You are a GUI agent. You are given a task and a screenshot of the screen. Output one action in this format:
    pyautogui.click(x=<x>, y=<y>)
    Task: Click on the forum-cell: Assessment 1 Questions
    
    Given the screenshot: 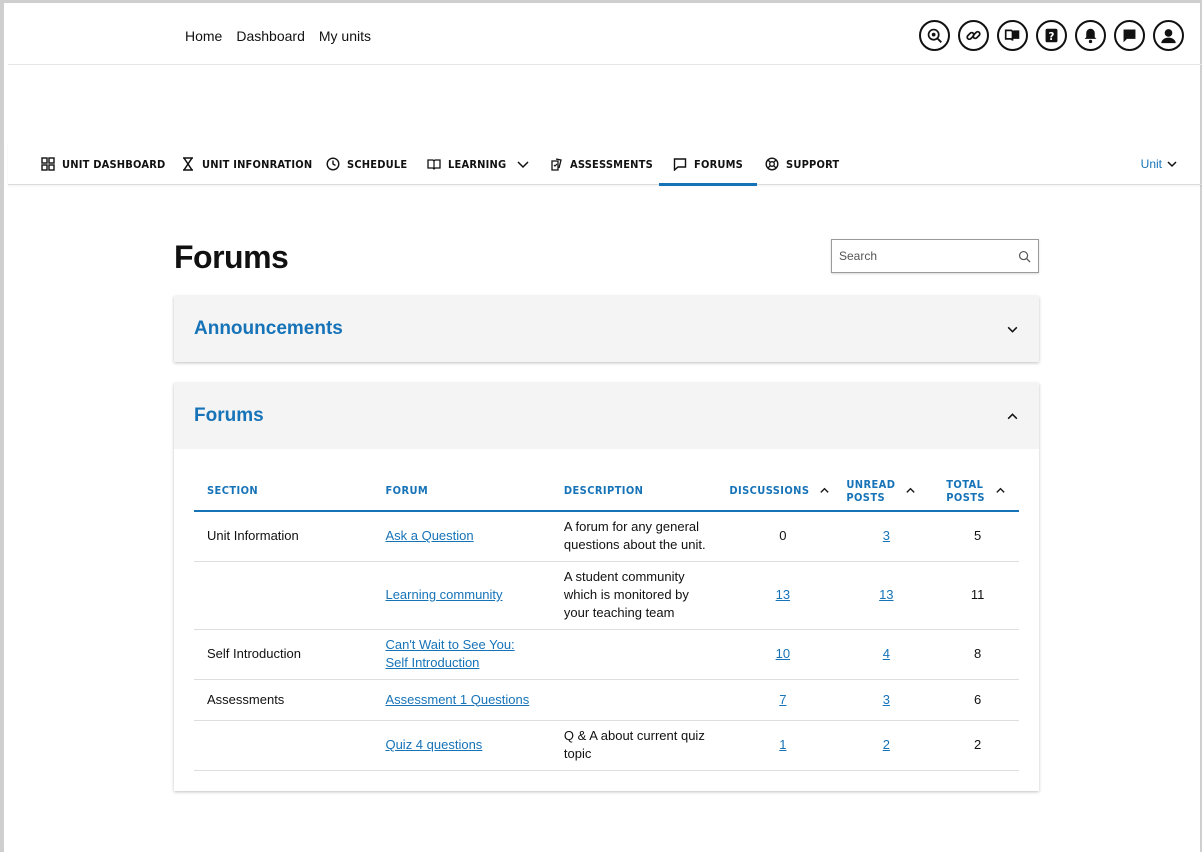 What is the action you would take?
    pyautogui.click(x=461, y=700)
    